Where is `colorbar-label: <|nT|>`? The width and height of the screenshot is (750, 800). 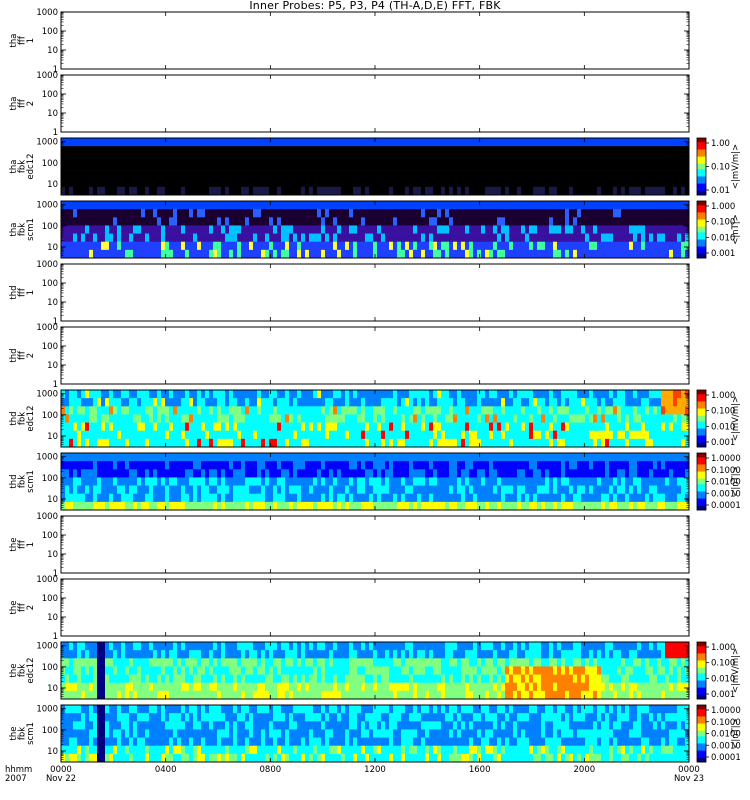
colorbar-label: <|nT|> is located at coordinates (736, 229).